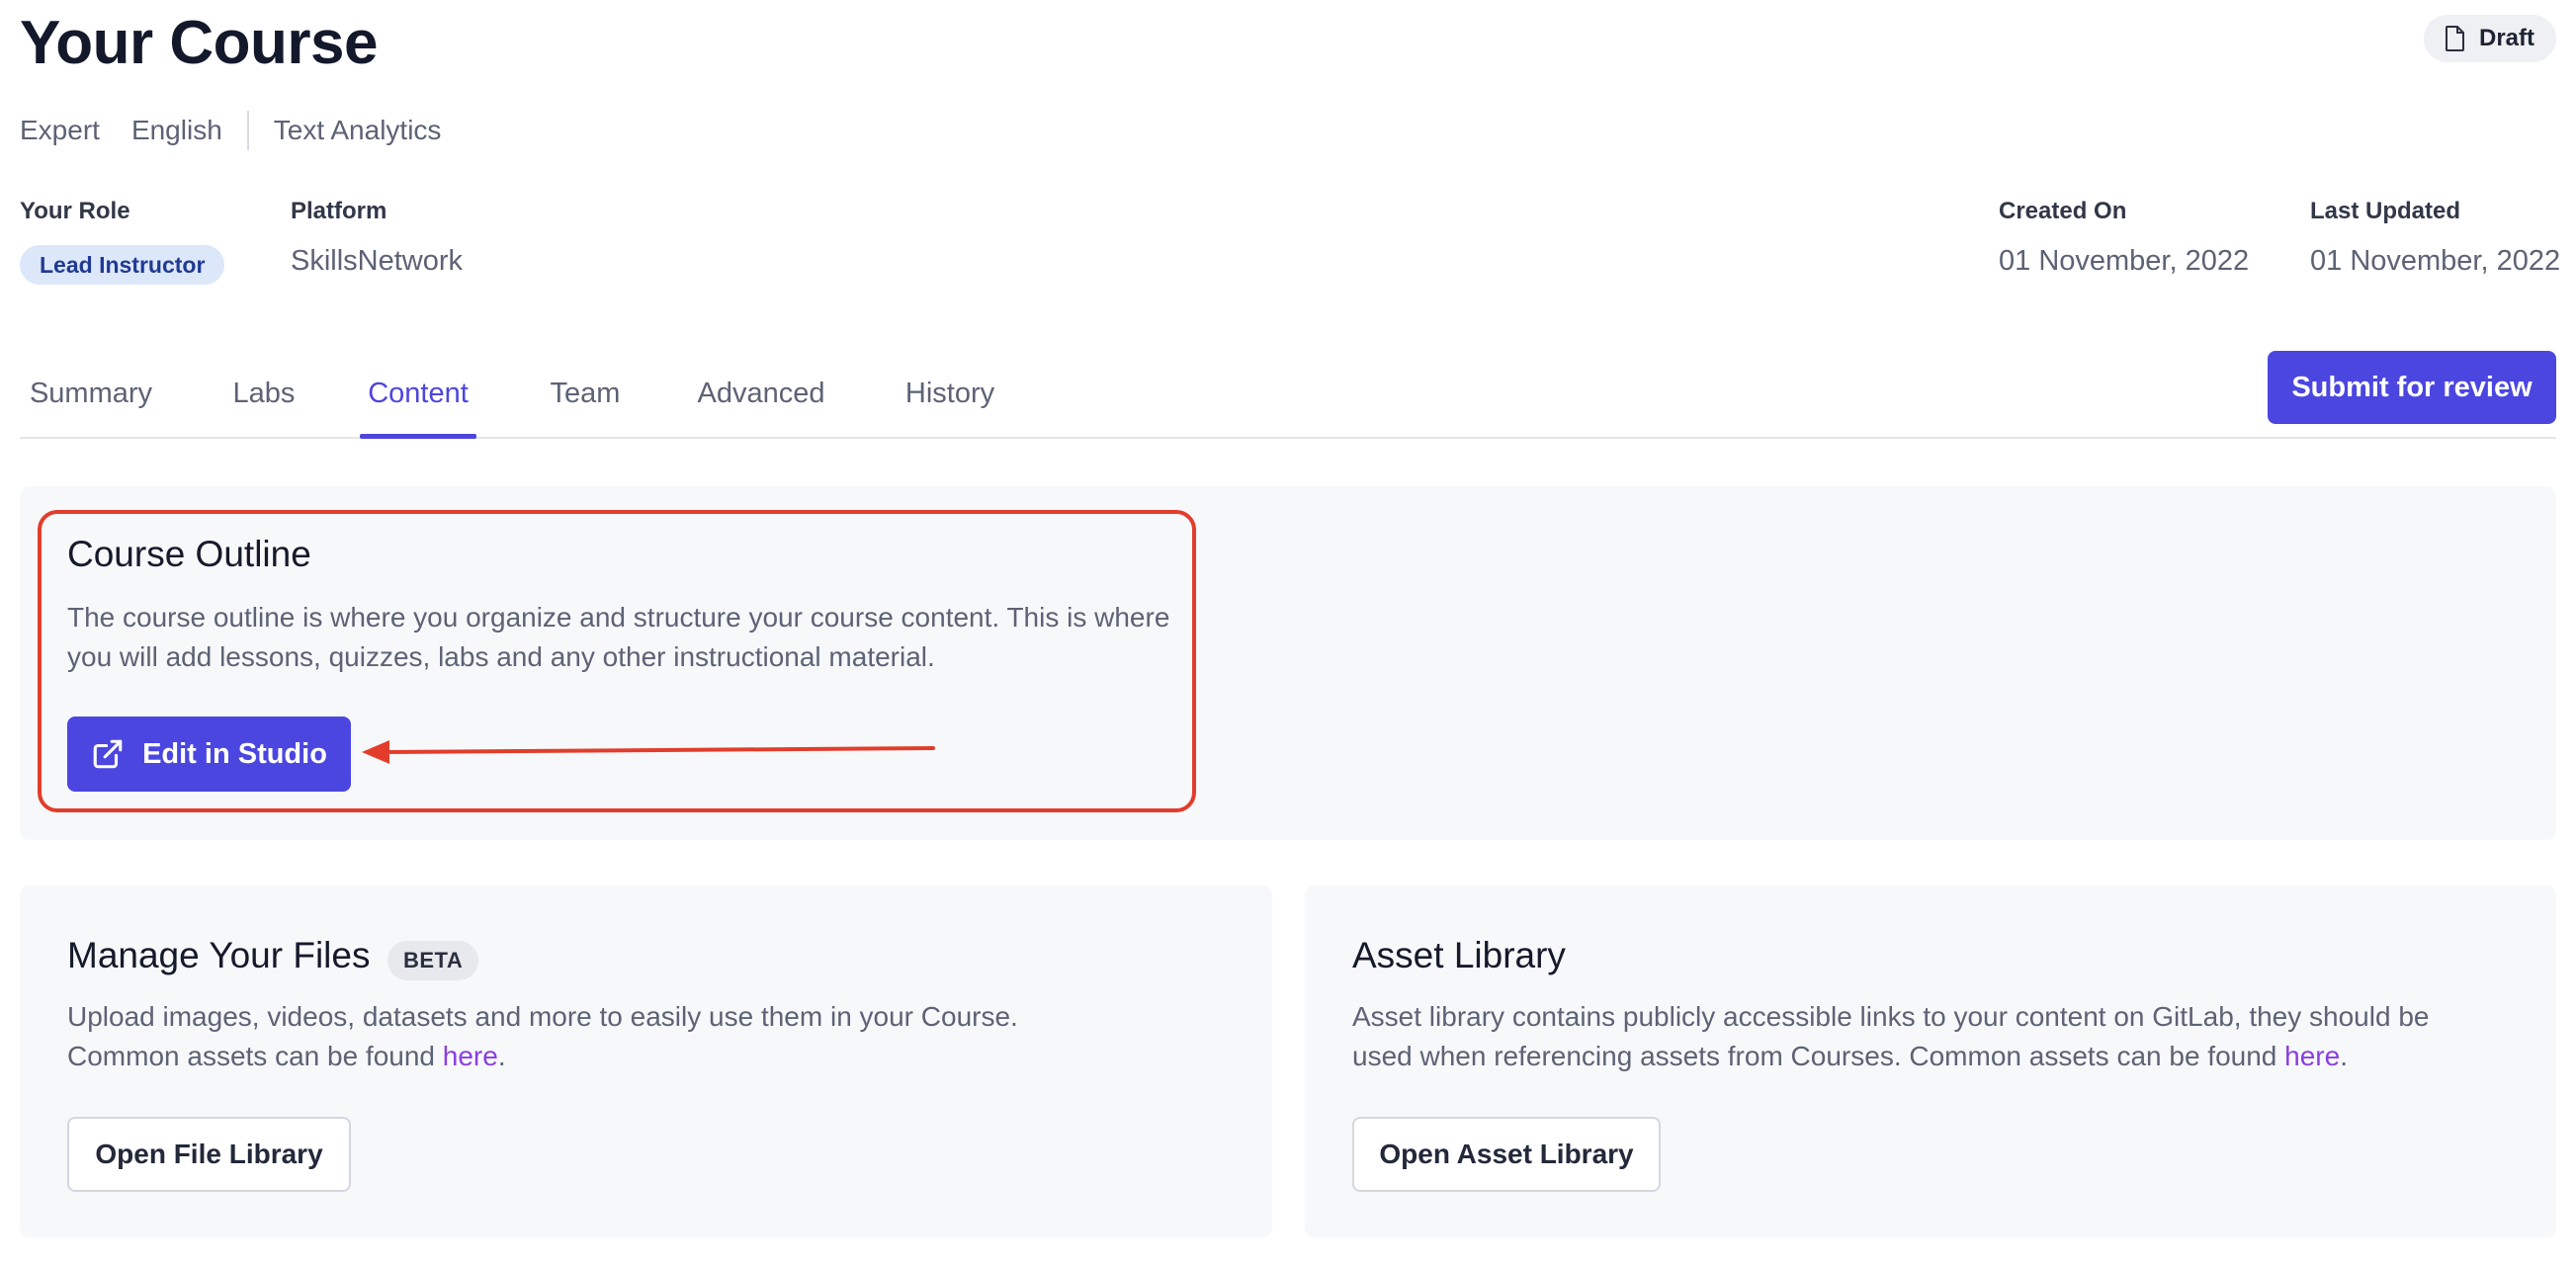 The width and height of the screenshot is (2576, 1267). What do you see at coordinates (339, 211) in the screenshot?
I see `platform-label: Platform` at bounding box center [339, 211].